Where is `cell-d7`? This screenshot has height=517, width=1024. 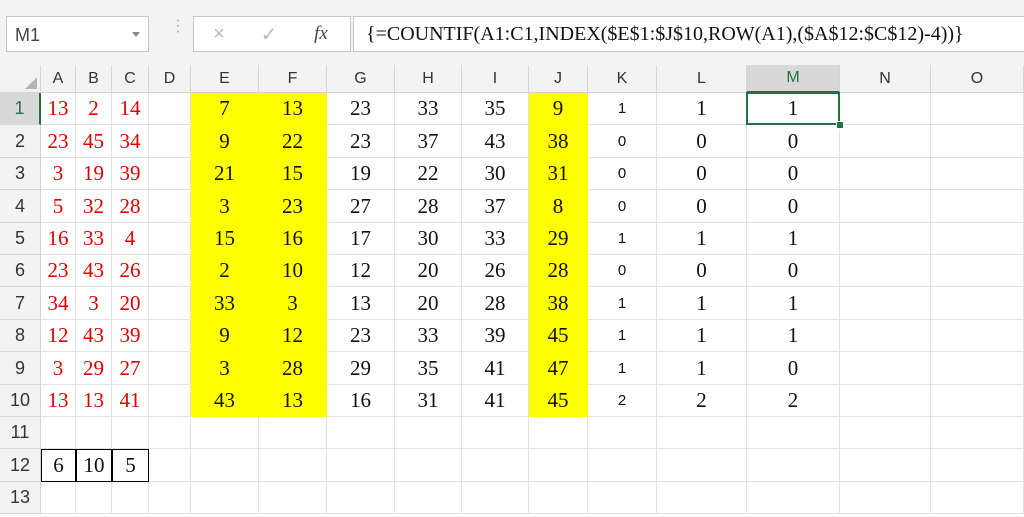 cell-d7 is located at coordinates (170, 303).